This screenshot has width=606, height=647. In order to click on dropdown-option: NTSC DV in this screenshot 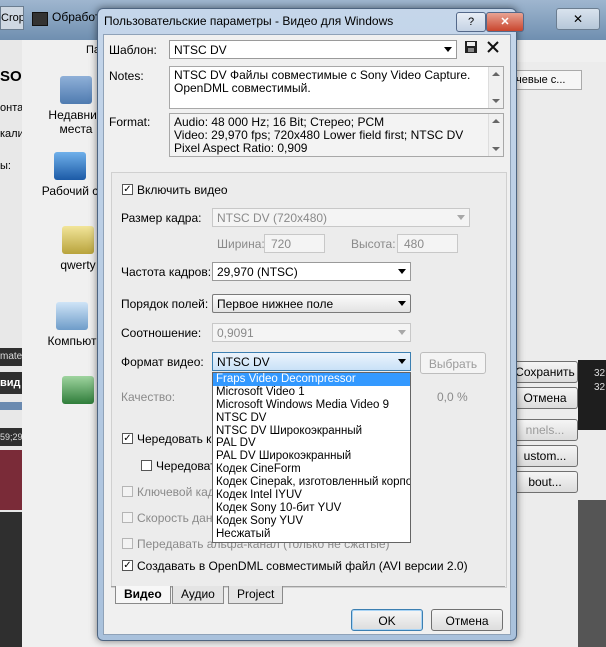, I will do `click(311, 418)`.